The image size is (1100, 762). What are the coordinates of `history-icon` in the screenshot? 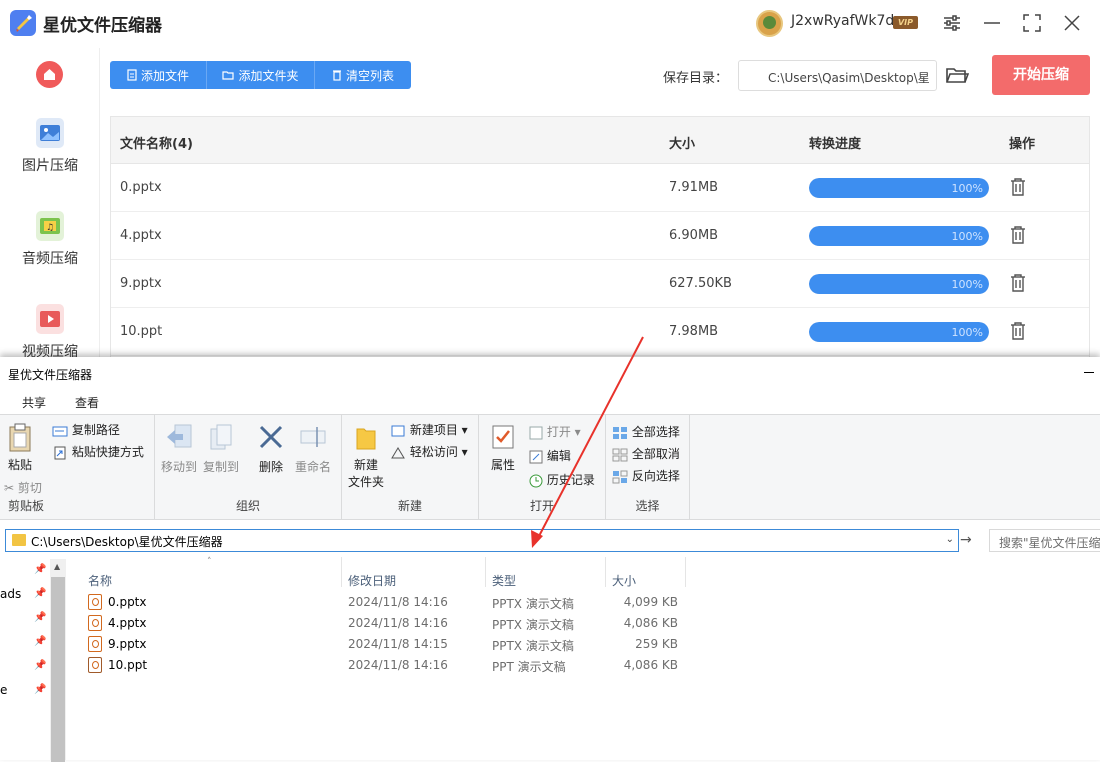 It's located at (536, 480).